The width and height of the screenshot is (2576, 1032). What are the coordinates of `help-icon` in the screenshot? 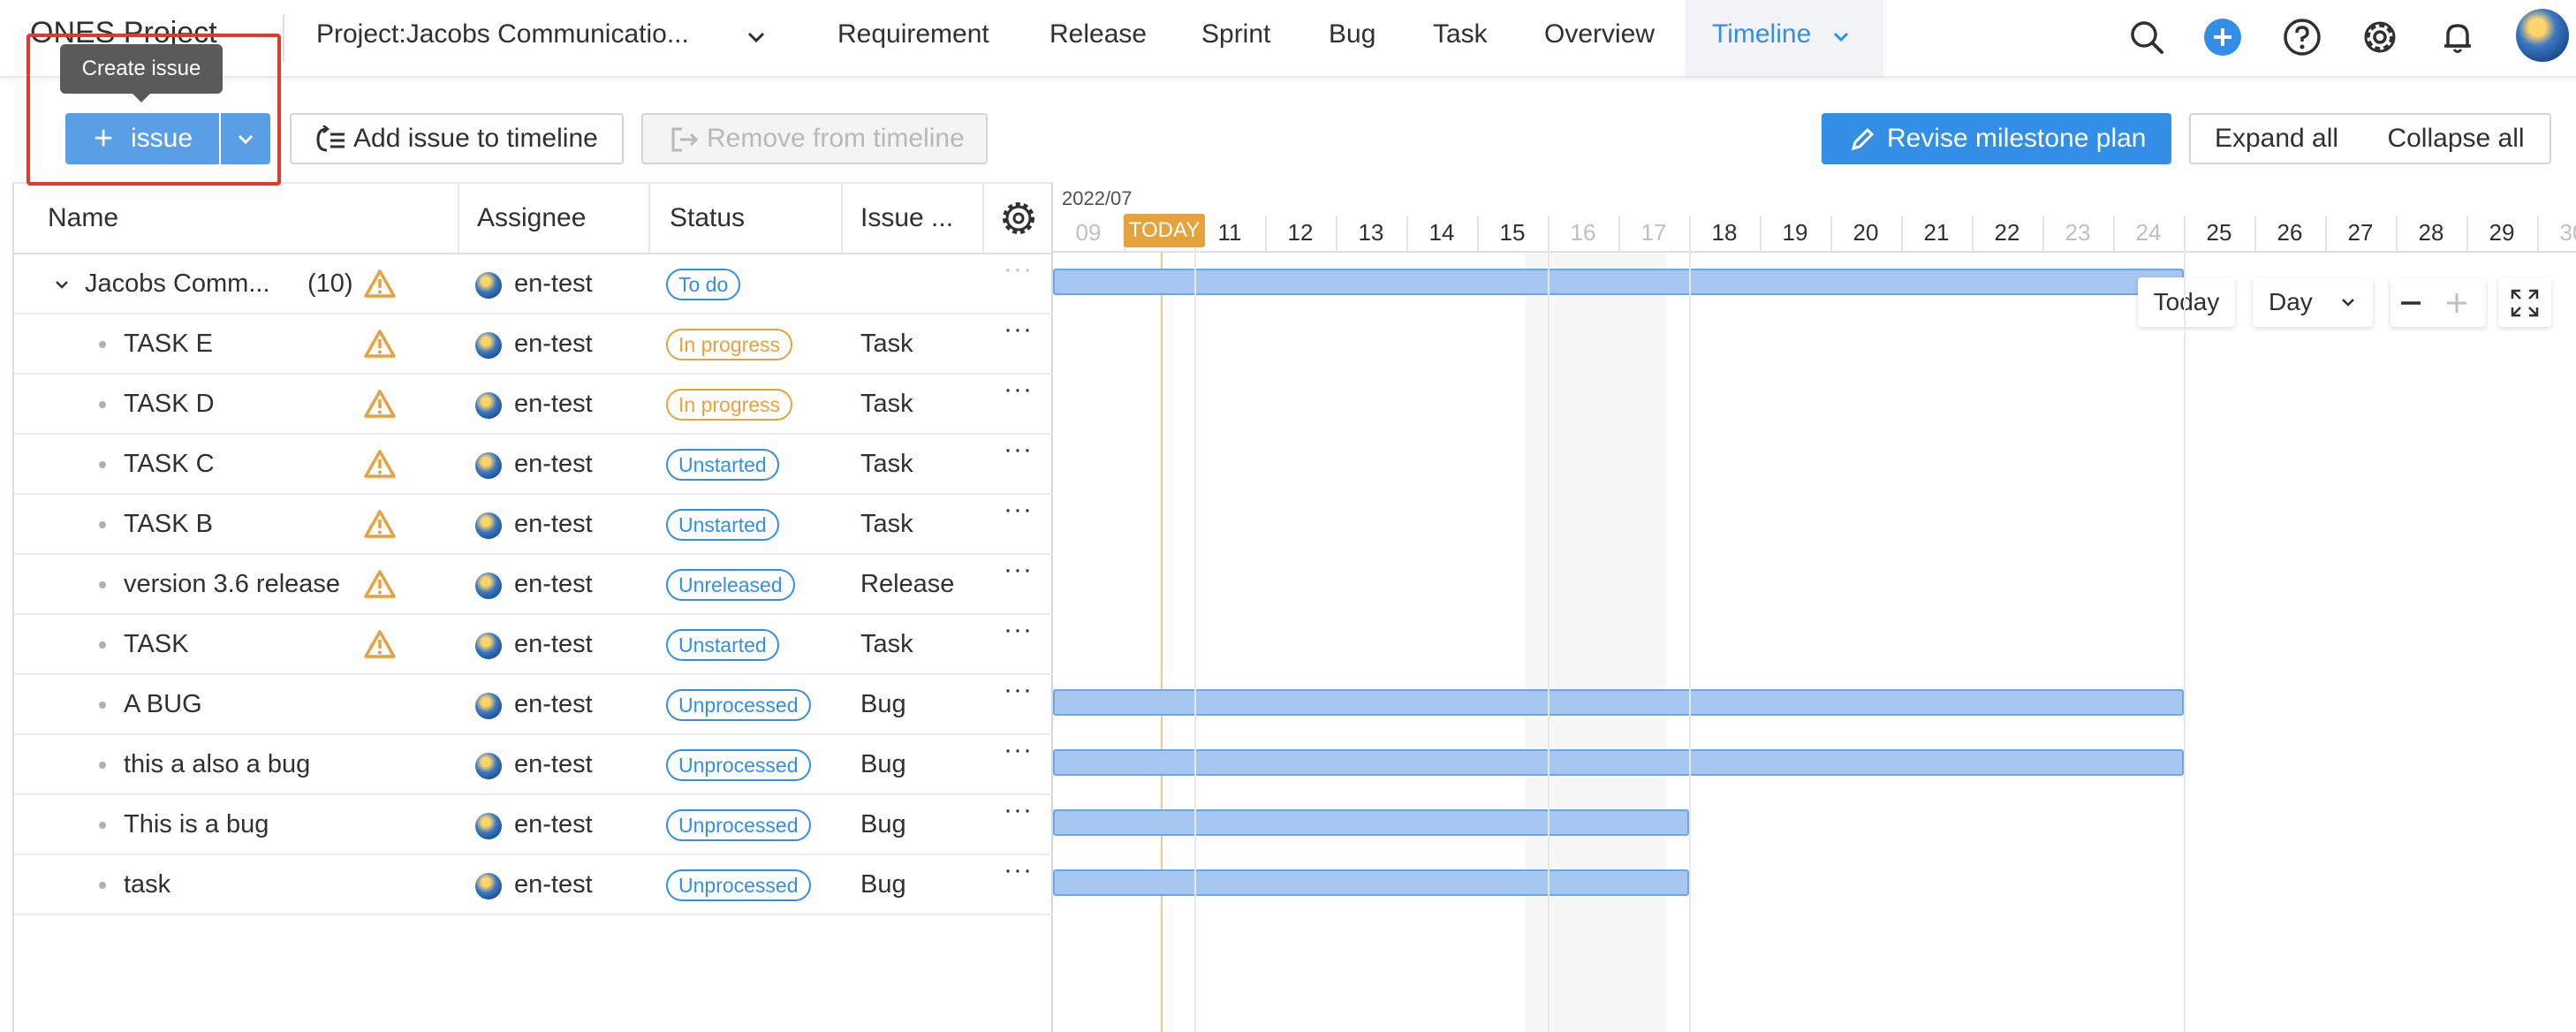 It's located at (2302, 37).